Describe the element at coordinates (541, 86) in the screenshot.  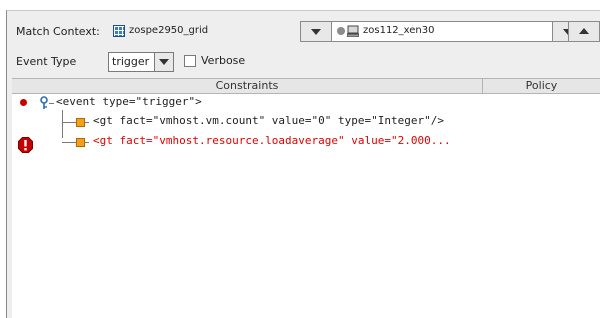
I see `column-header-policy: Policy` at that location.